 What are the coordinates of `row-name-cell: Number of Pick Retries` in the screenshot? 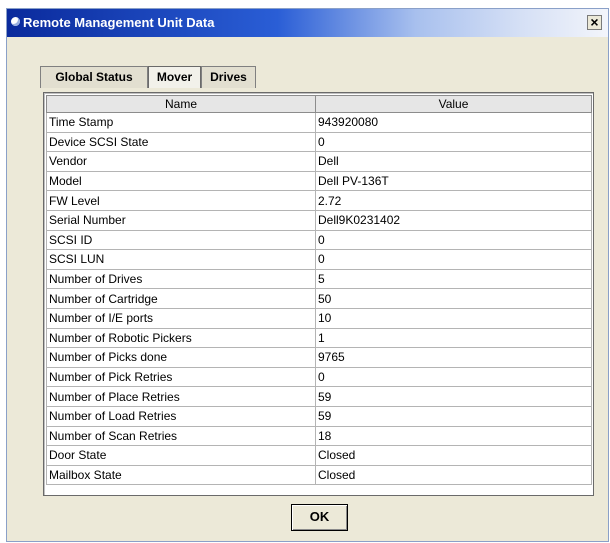 It's located at (181, 377).